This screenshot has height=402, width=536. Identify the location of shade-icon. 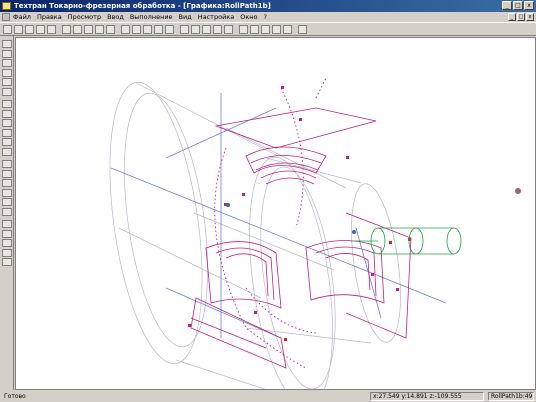
(254, 29).